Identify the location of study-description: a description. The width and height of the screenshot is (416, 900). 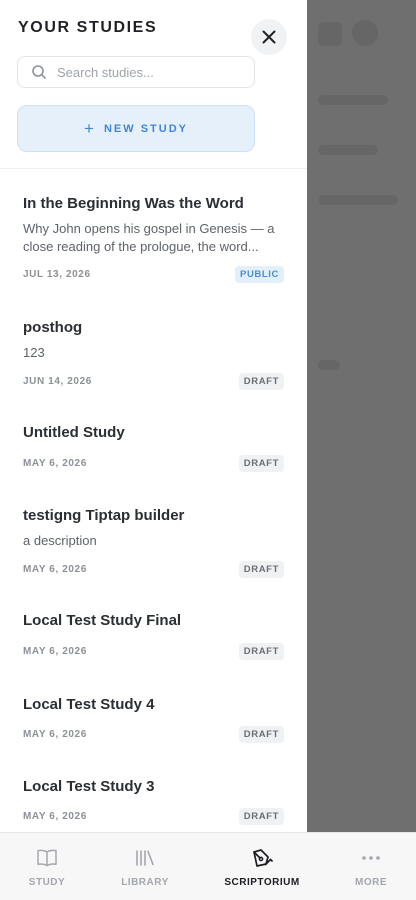
(60, 540).